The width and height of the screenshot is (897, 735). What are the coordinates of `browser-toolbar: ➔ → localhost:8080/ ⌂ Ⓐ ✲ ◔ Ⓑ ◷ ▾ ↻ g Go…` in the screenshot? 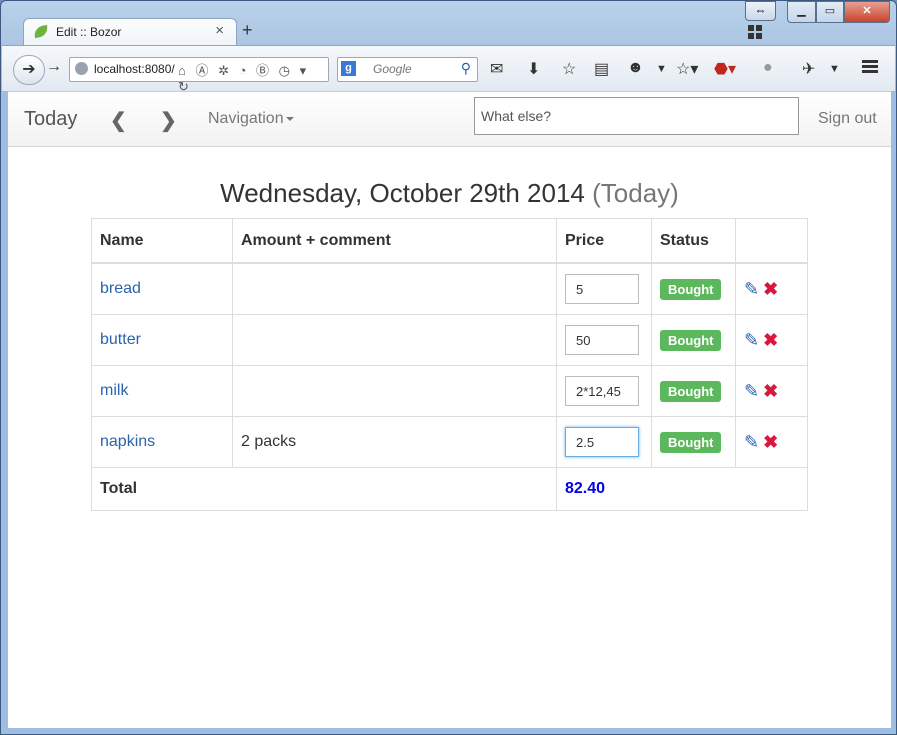 It's located at (448, 69).